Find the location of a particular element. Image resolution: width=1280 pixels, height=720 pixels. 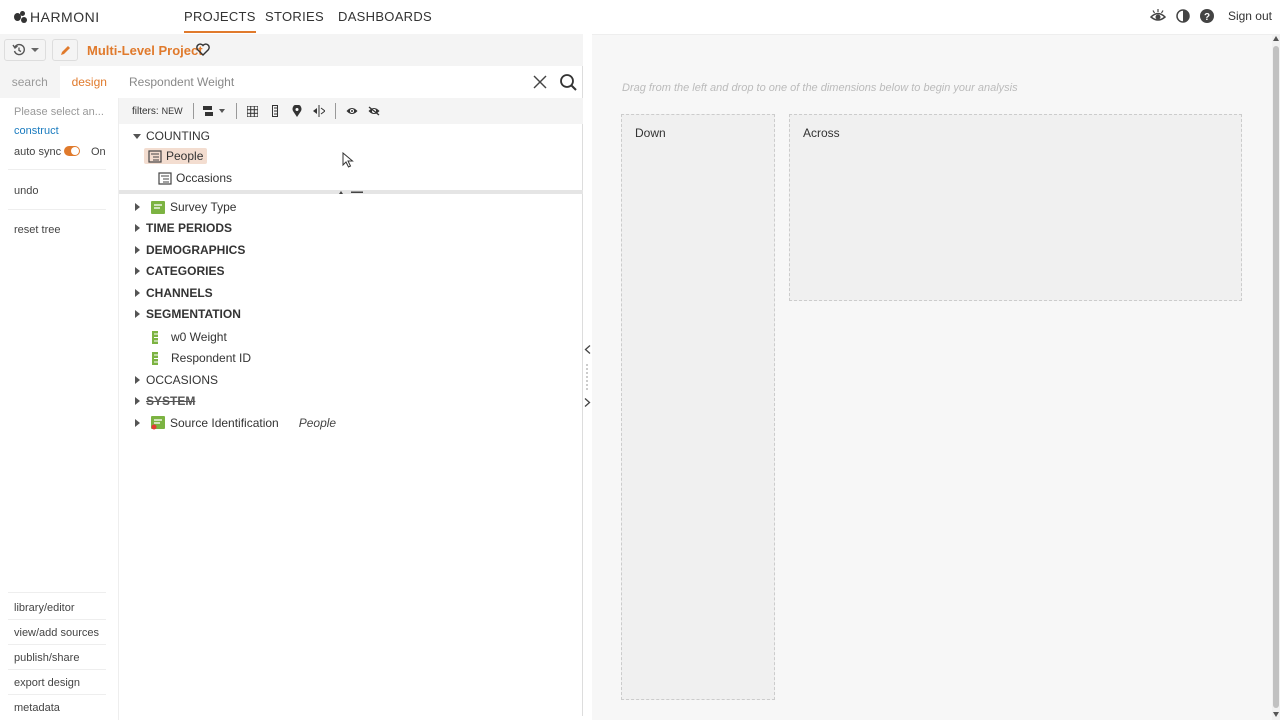

undo-button: undo is located at coordinates (26, 191).